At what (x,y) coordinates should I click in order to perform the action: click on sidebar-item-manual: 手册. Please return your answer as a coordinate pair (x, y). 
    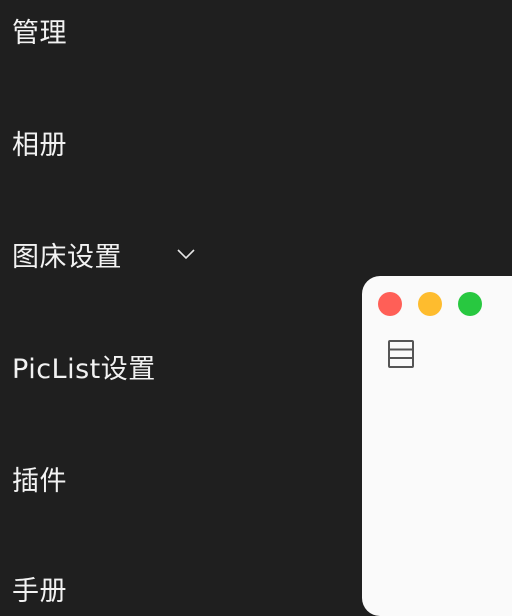
    Looking at the image, I should click on (39, 588).